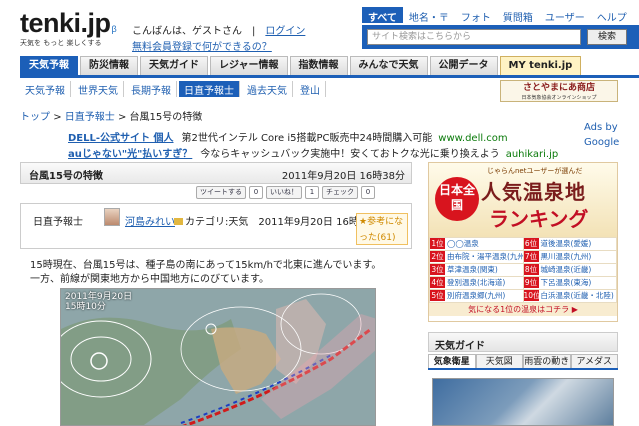 The height and width of the screenshot is (426, 639). Describe the element at coordinates (109, 65) in the screenshot. I see `nav-tab-disaster: 防災情報` at that location.